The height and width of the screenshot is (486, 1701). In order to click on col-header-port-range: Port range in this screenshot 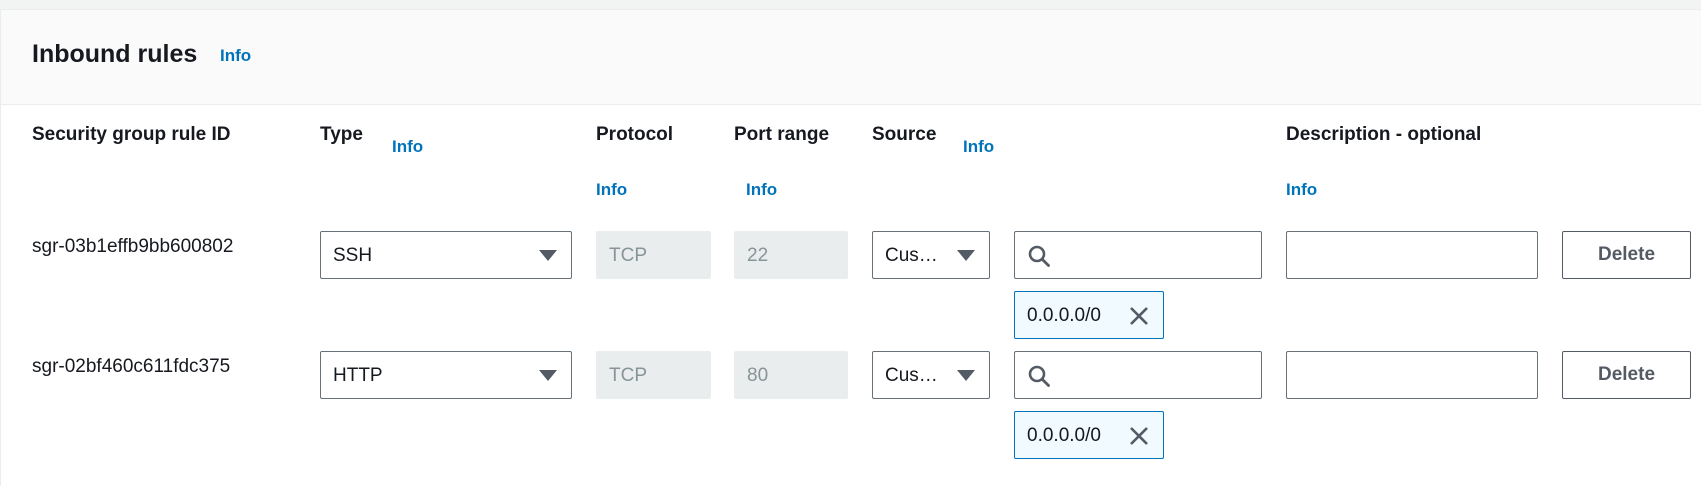, I will do `click(782, 134)`.